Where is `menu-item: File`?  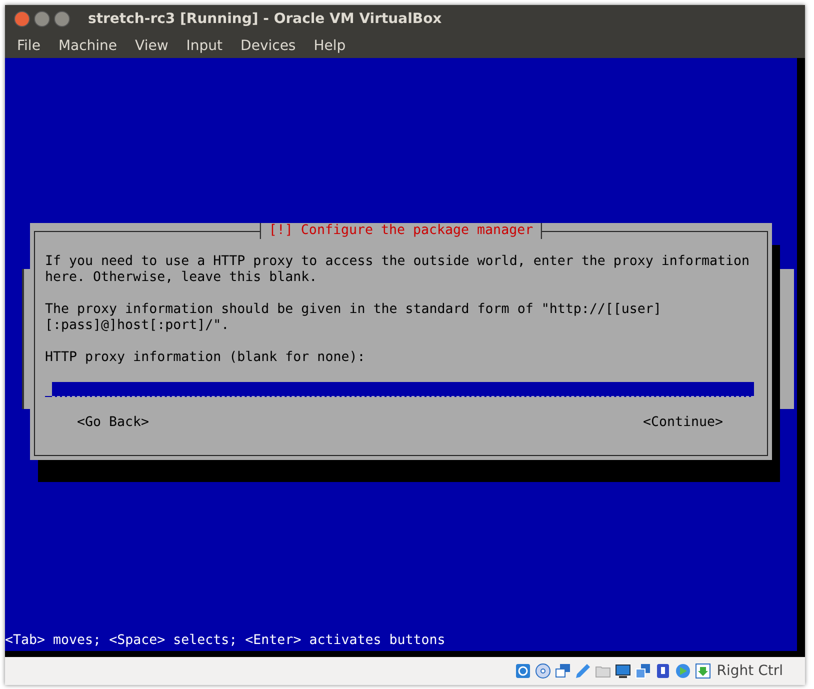 menu-item: File is located at coordinates (28, 46).